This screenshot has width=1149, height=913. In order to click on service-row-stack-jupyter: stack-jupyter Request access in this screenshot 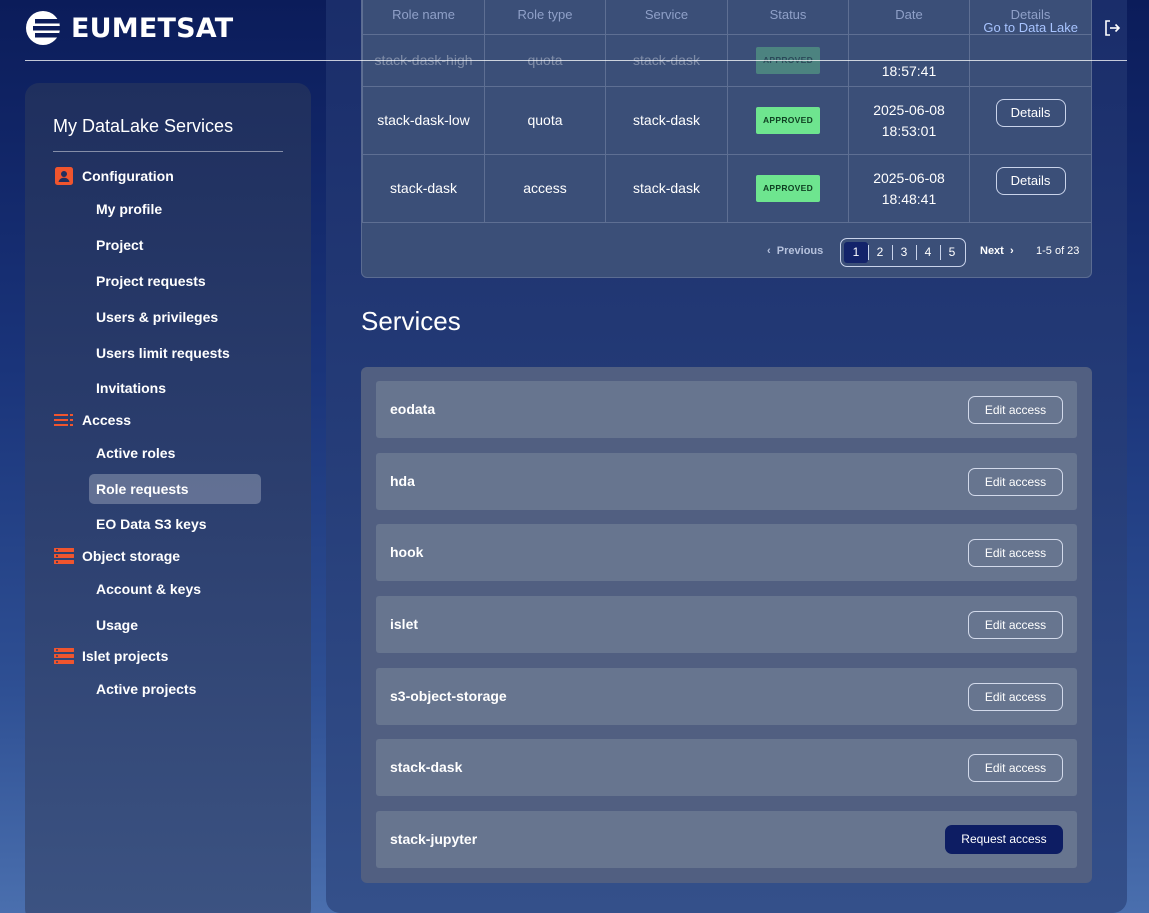, I will do `click(726, 839)`.